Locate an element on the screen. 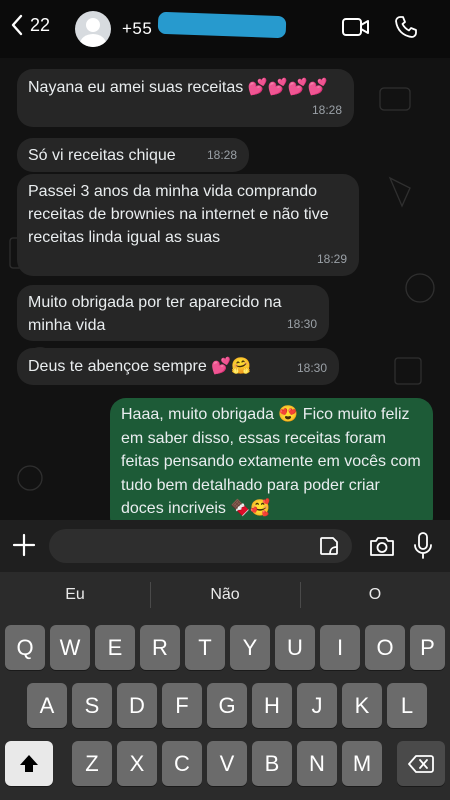  key: G is located at coordinates (227, 705).